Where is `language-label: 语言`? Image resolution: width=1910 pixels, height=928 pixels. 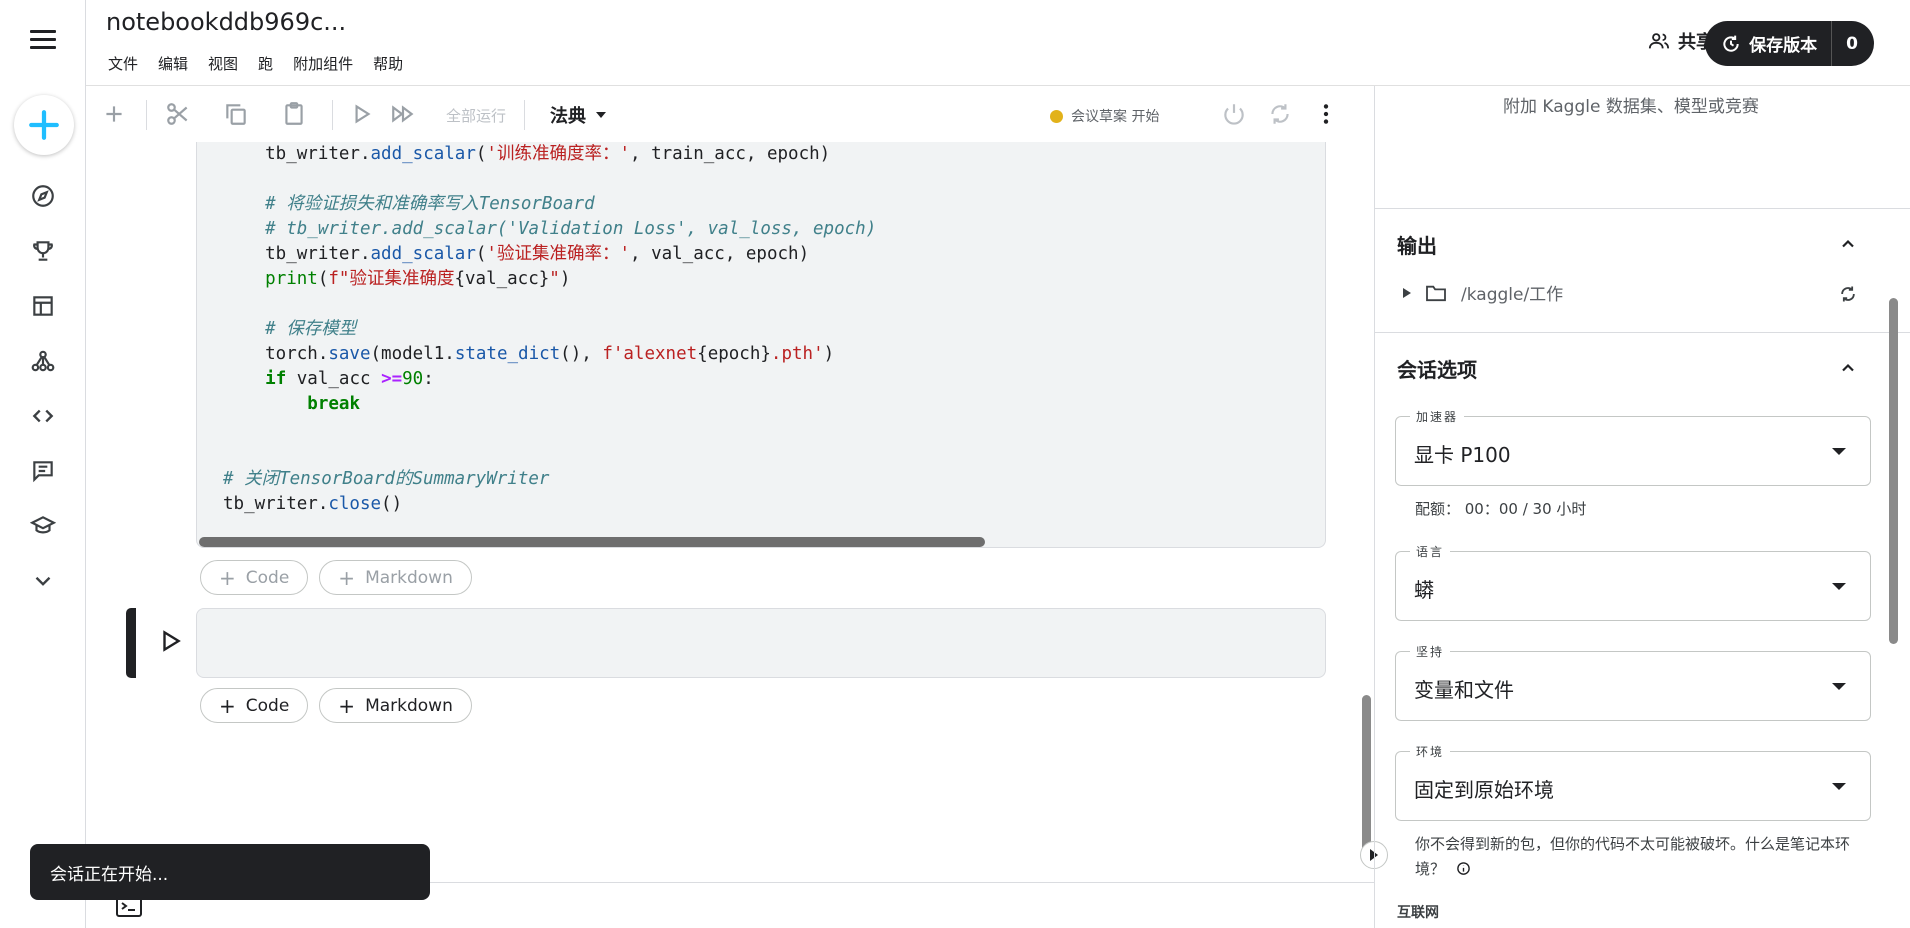 language-label: 语言 is located at coordinates (1430, 551).